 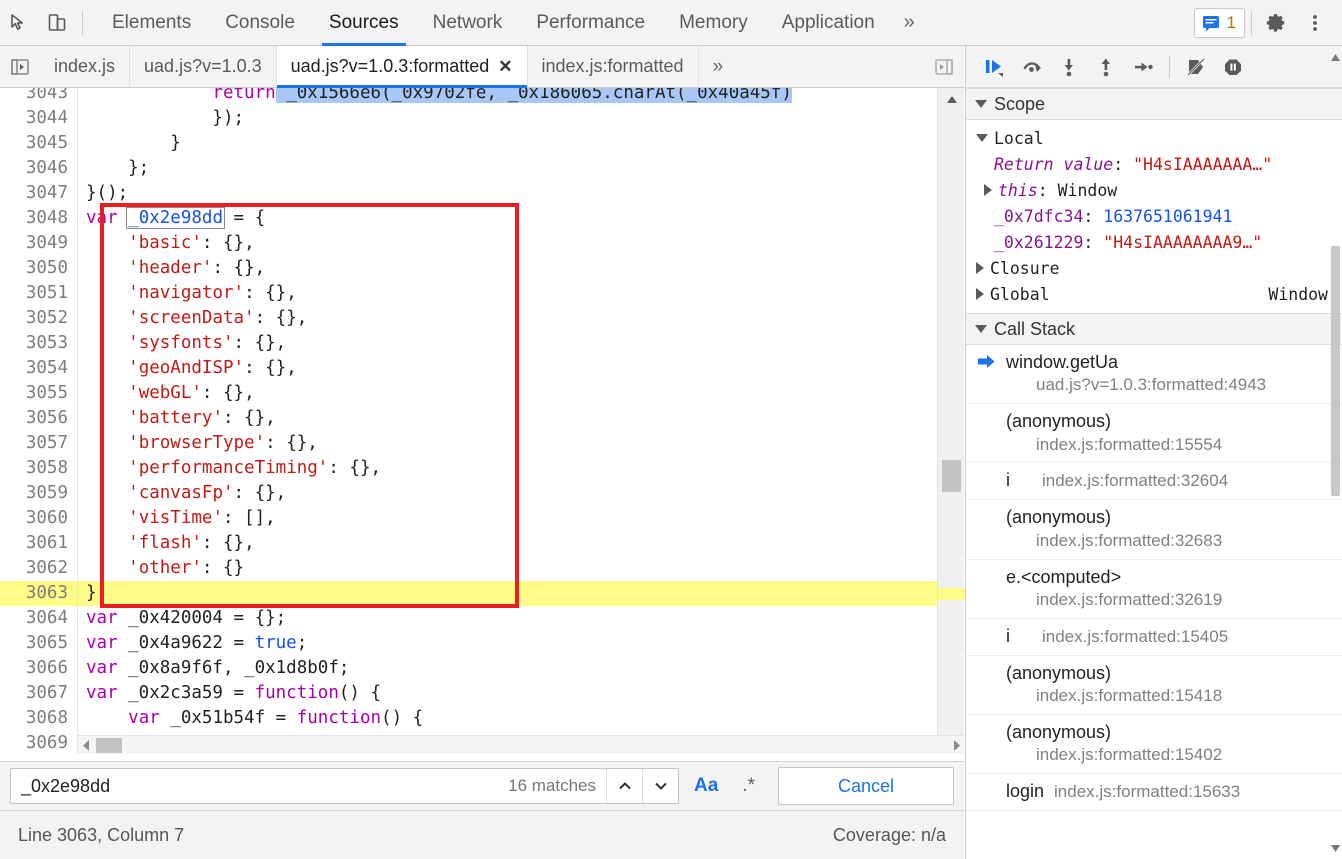 What do you see at coordinates (38, 742) in the screenshot?
I see `line-number: 3069` at bounding box center [38, 742].